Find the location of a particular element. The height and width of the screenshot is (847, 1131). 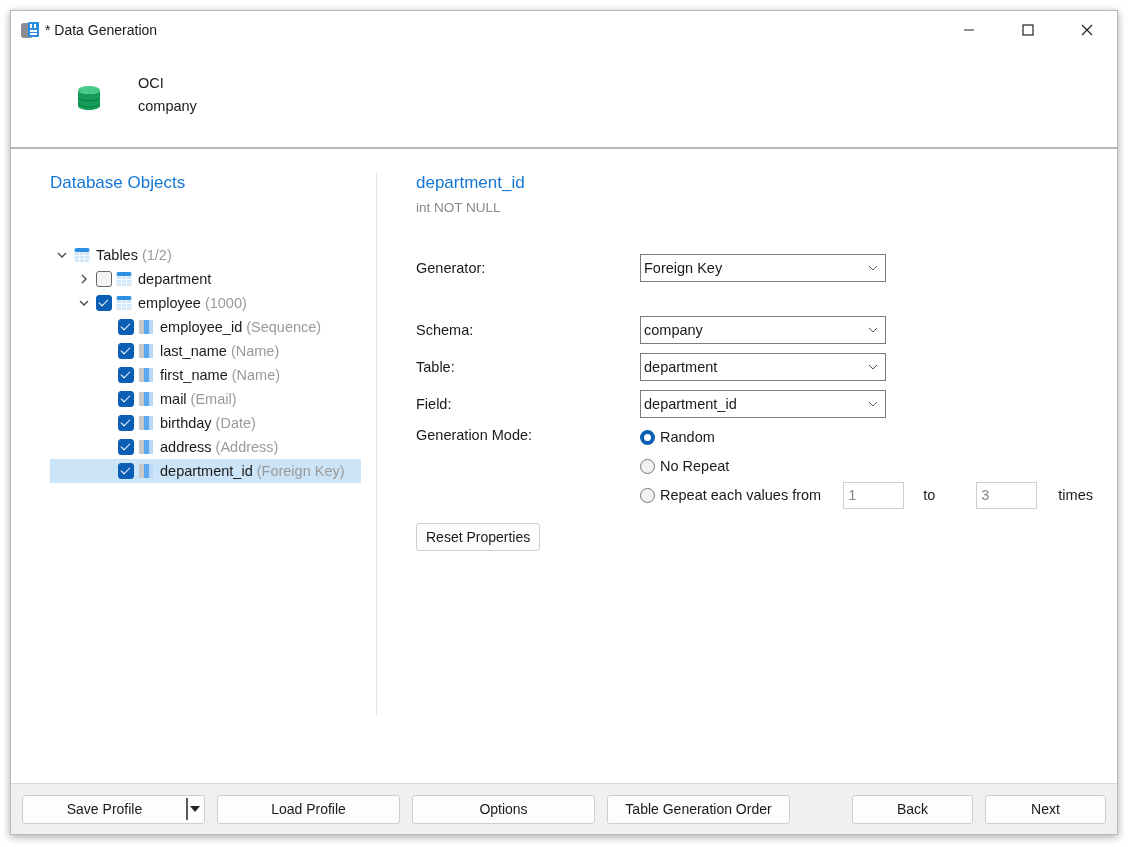

tree-item-label: Tables is located at coordinates (117, 255).